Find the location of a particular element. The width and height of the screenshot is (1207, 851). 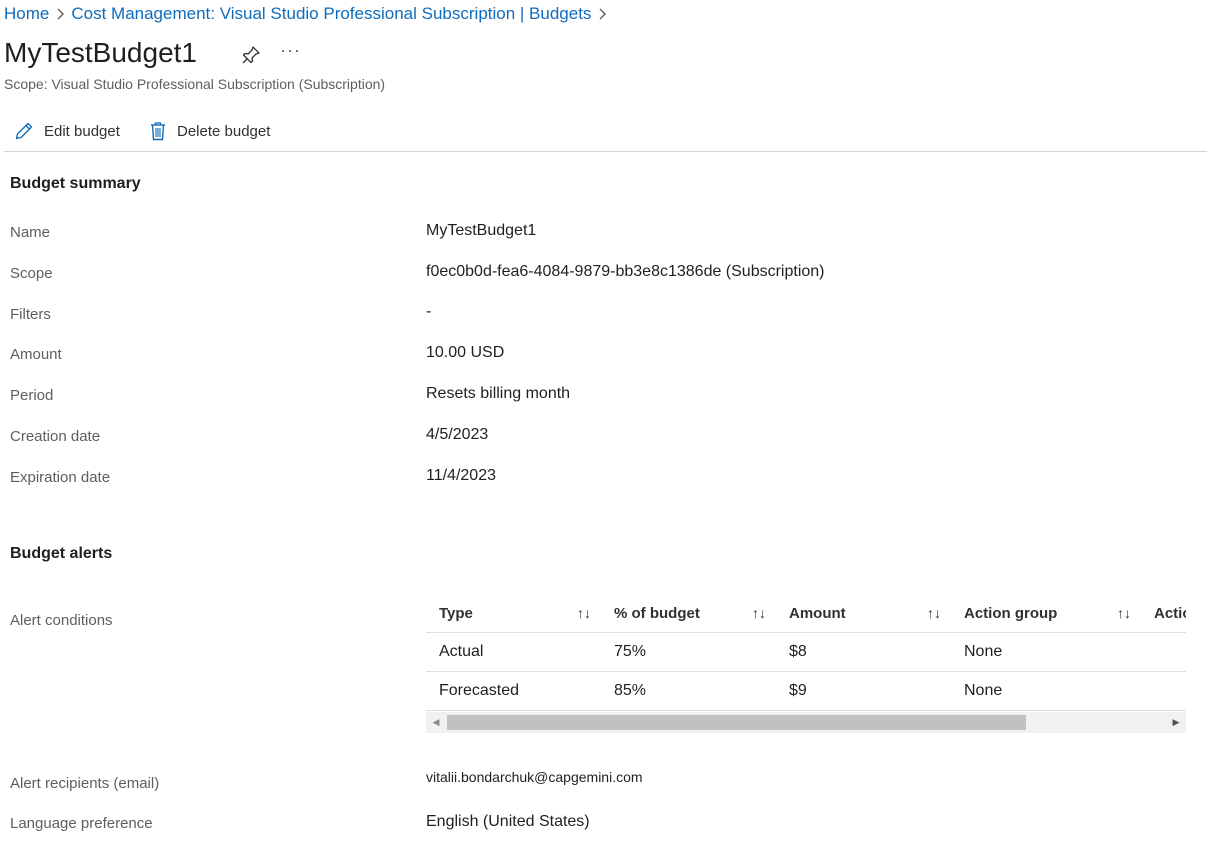

filters-label: Filters is located at coordinates (30, 314).